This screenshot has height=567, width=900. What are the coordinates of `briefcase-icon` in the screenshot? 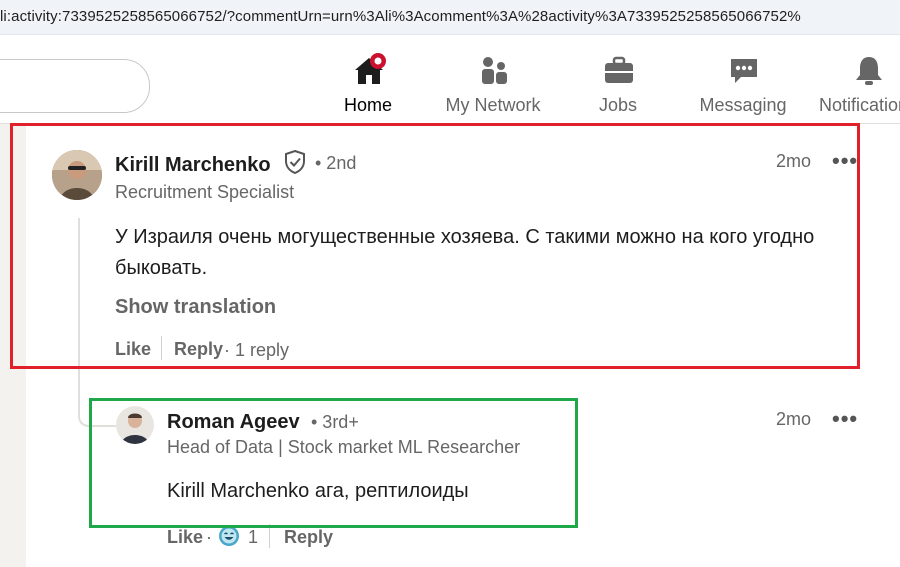 It's located at (619, 69).